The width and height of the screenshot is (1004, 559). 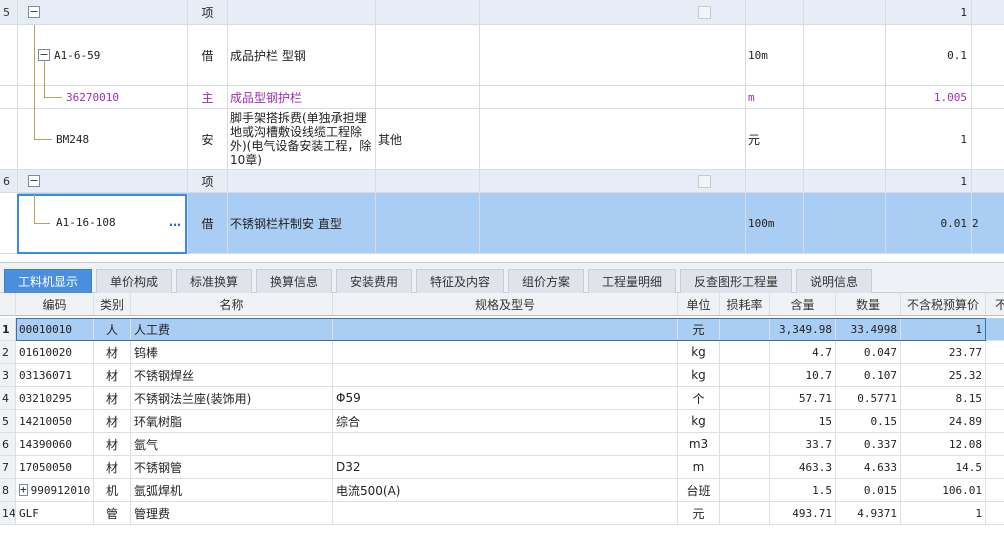 What do you see at coordinates (502, 421) in the screenshot?
I see `table-row: 5 14210050 材环氧树脂 综合 kg 15 0.15 24.89` at bounding box center [502, 421].